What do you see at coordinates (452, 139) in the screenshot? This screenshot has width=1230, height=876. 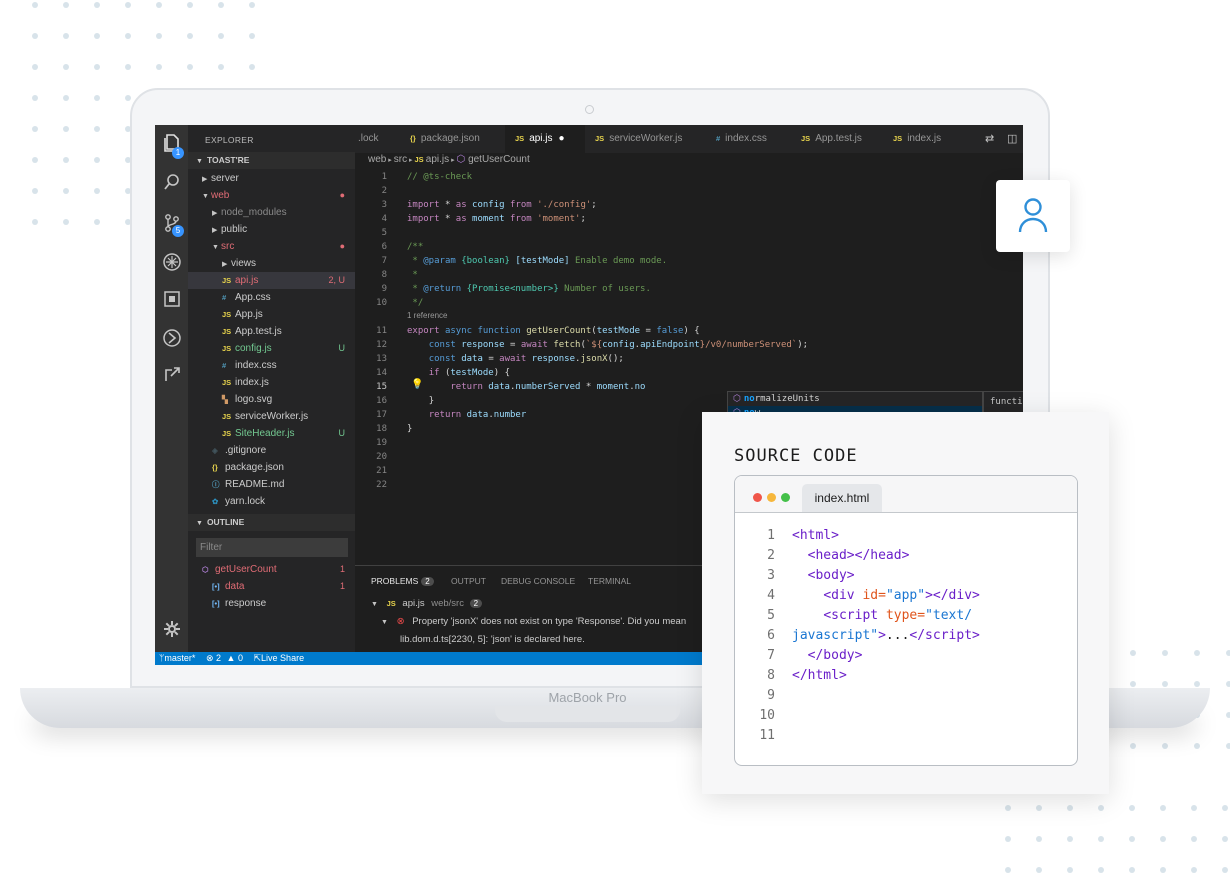 I see `tab-package-json: {} package.json` at bounding box center [452, 139].